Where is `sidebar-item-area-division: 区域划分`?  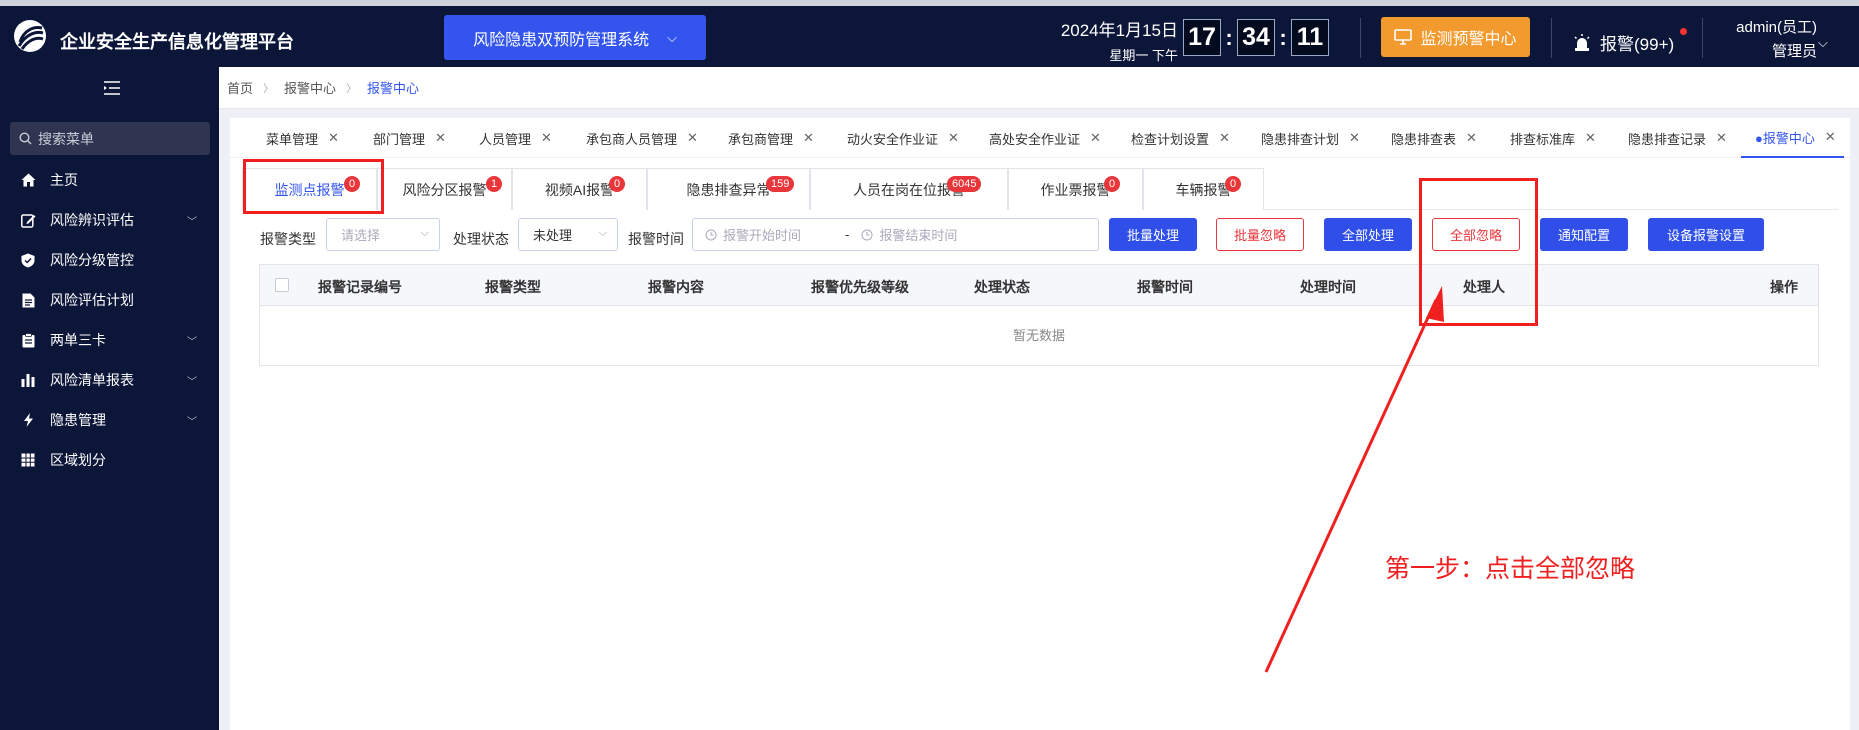
sidebar-item-area-division: 区域划分 is located at coordinates (109, 460).